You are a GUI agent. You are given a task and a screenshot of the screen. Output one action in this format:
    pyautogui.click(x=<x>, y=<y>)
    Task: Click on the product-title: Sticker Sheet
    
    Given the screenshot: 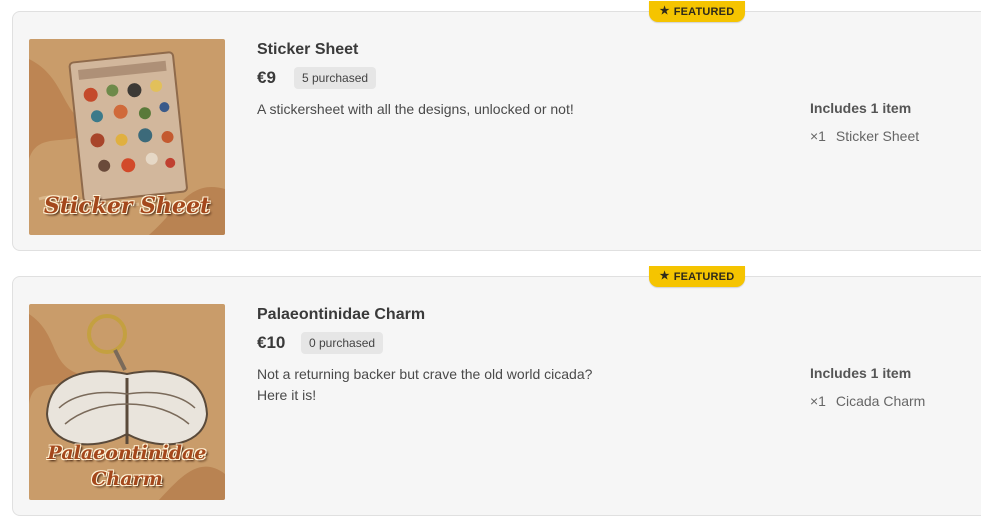 What is the action you would take?
    pyautogui.click(x=307, y=50)
    